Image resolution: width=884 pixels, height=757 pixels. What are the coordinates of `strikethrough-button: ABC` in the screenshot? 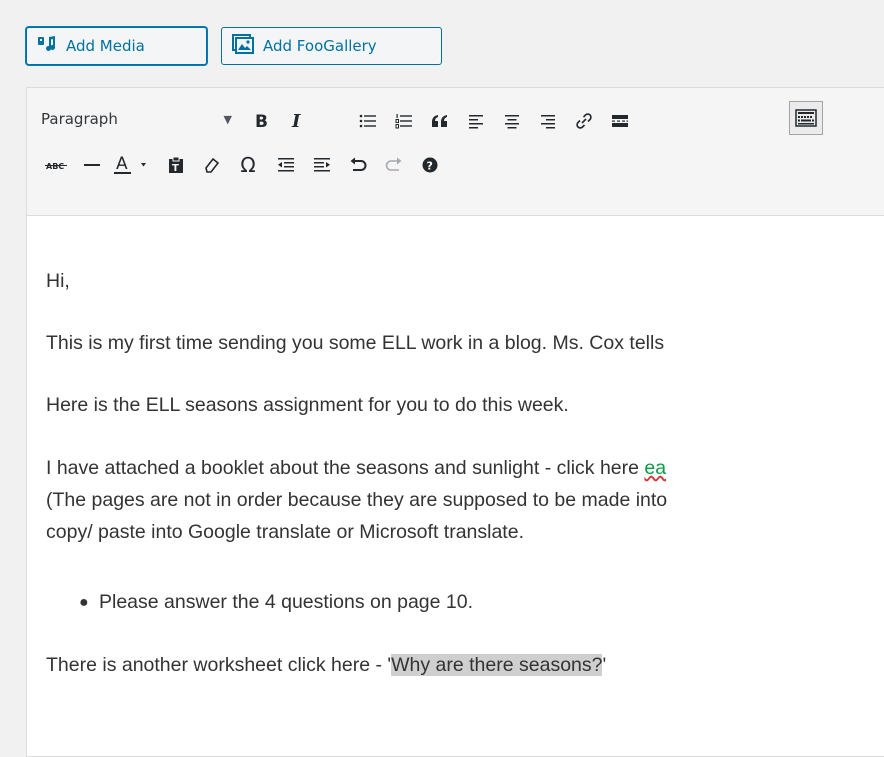 It's located at (56, 165).